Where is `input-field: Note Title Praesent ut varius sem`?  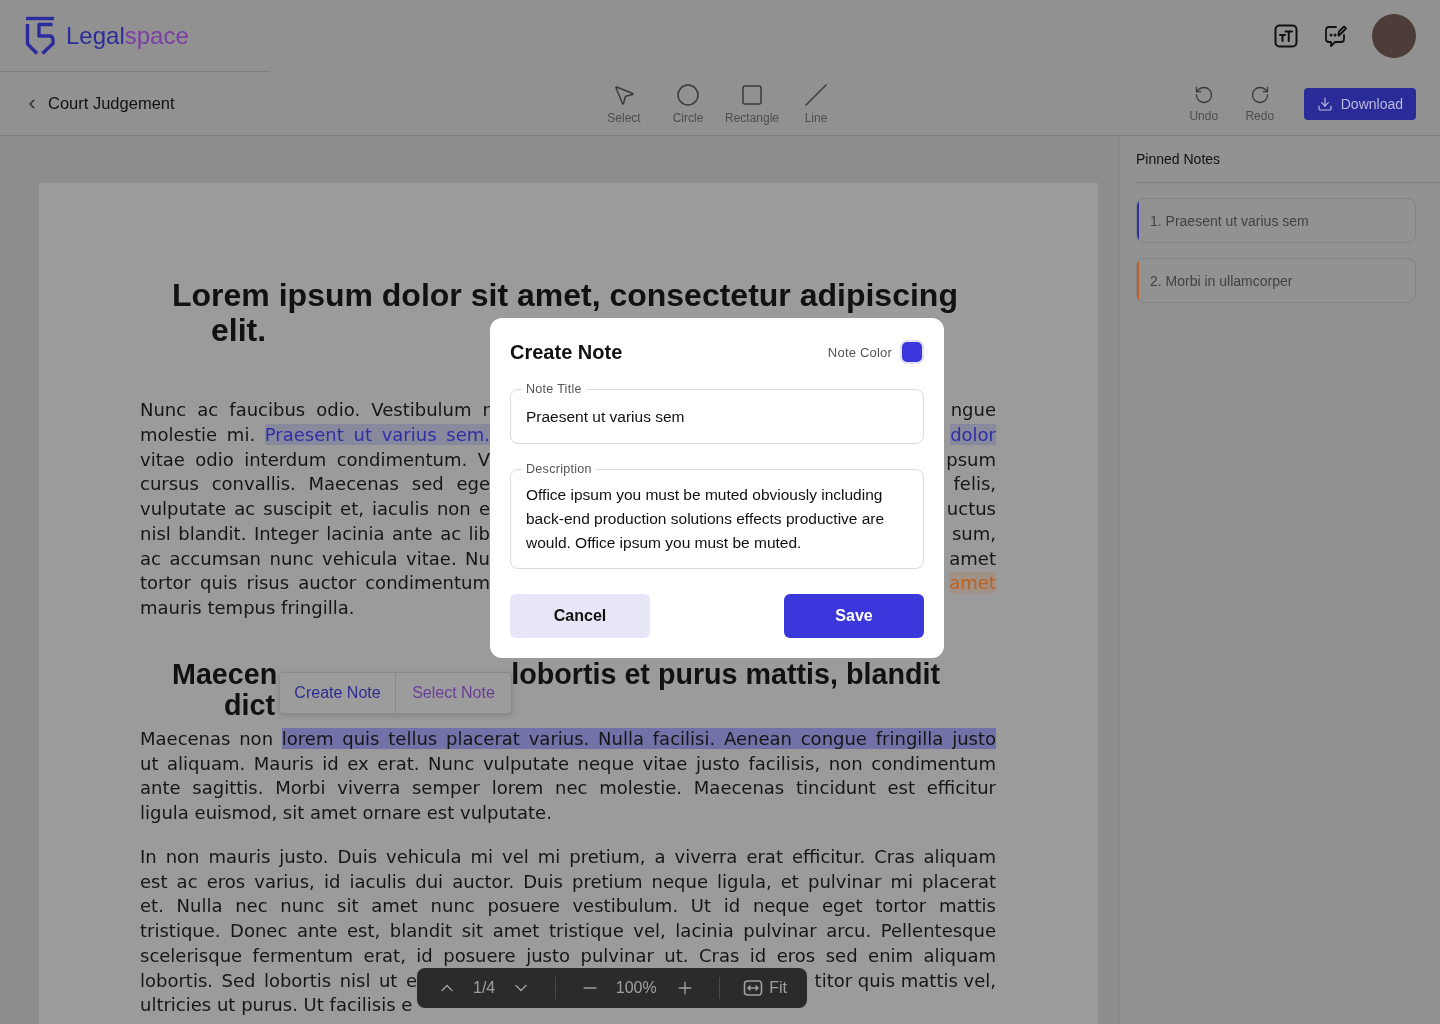
input-field: Note Title Praesent ut varius sem is located at coordinates (717, 413).